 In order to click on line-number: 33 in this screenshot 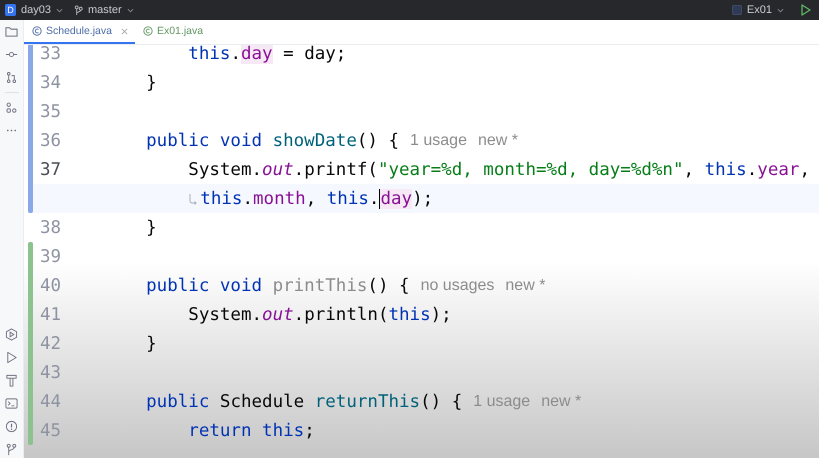, I will do `click(51, 54)`.